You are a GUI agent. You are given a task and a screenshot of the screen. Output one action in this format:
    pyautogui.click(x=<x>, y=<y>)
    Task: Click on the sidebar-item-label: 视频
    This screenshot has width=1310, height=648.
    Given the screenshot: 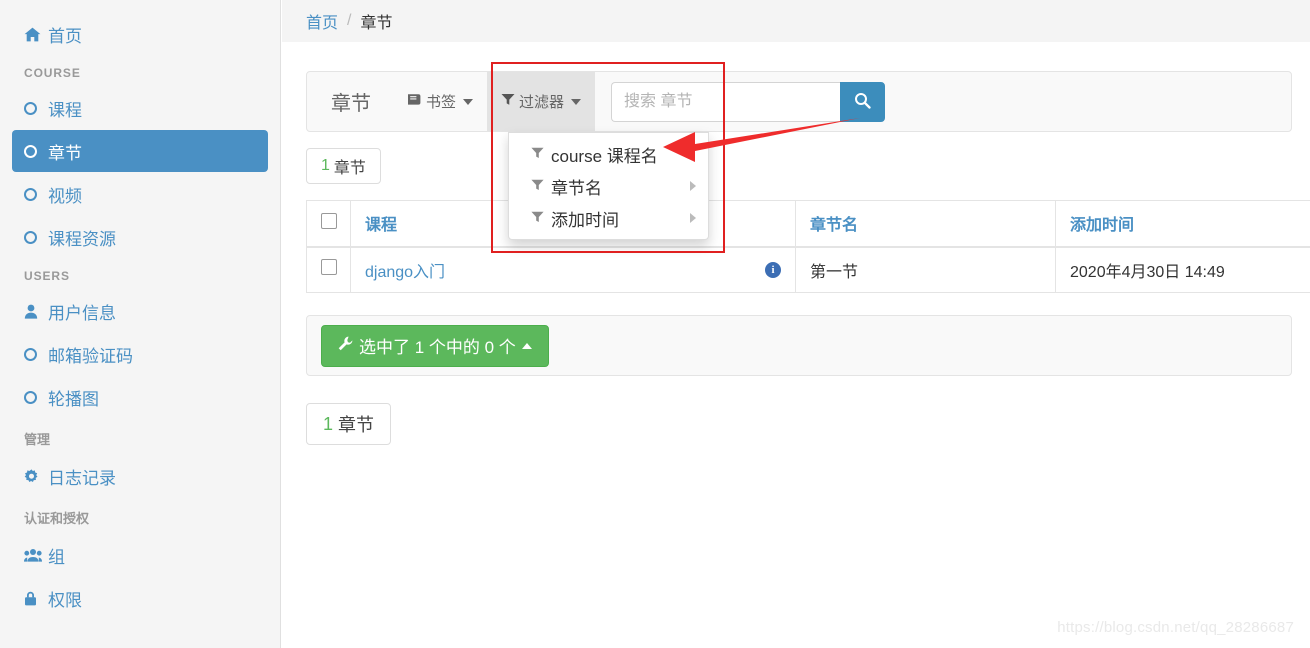 What is the action you would take?
    pyautogui.click(x=65, y=196)
    